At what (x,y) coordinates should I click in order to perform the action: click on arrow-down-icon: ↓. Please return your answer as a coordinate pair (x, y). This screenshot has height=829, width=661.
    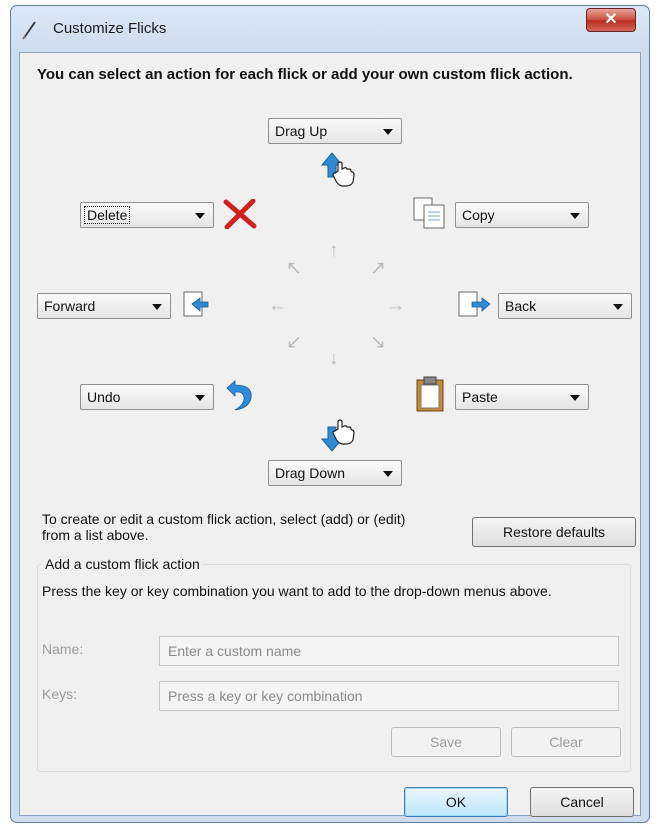
    Looking at the image, I should click on (334, 358).